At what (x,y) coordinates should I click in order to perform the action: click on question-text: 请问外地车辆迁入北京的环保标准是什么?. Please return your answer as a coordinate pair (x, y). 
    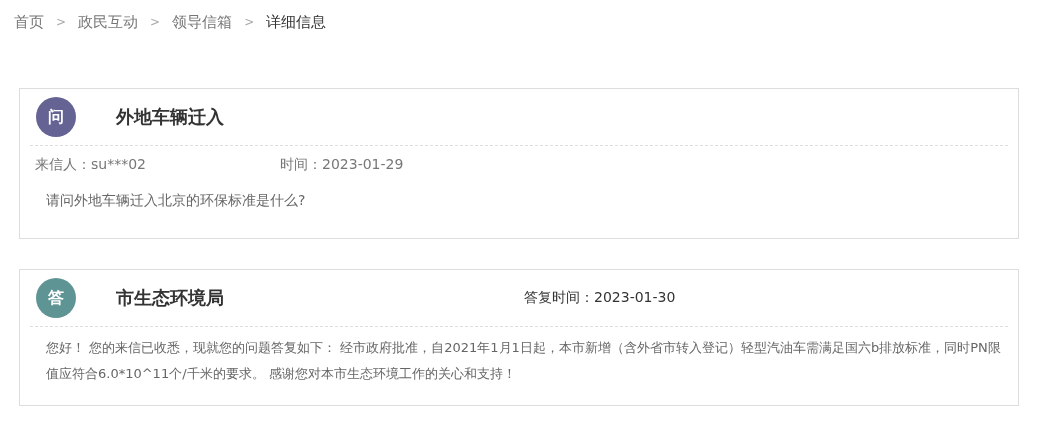
    Looking at the image, I should click on (176, 201).